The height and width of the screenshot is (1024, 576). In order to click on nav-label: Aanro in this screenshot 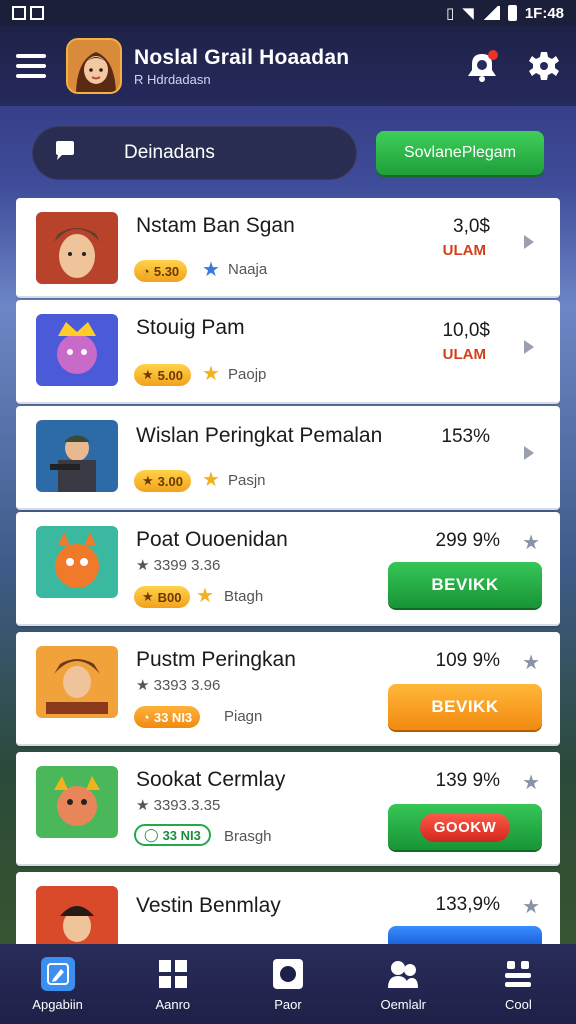, I will do `click(173, 1004)`.